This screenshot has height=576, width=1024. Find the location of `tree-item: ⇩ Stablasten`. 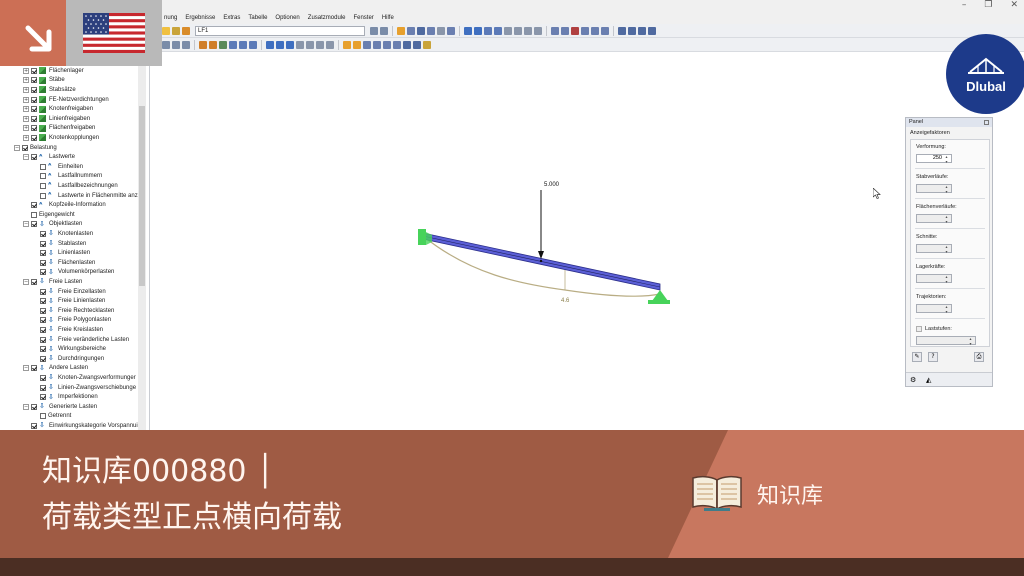

tree-item: ⇩ Stablasten is located at coordinates (59, 244).